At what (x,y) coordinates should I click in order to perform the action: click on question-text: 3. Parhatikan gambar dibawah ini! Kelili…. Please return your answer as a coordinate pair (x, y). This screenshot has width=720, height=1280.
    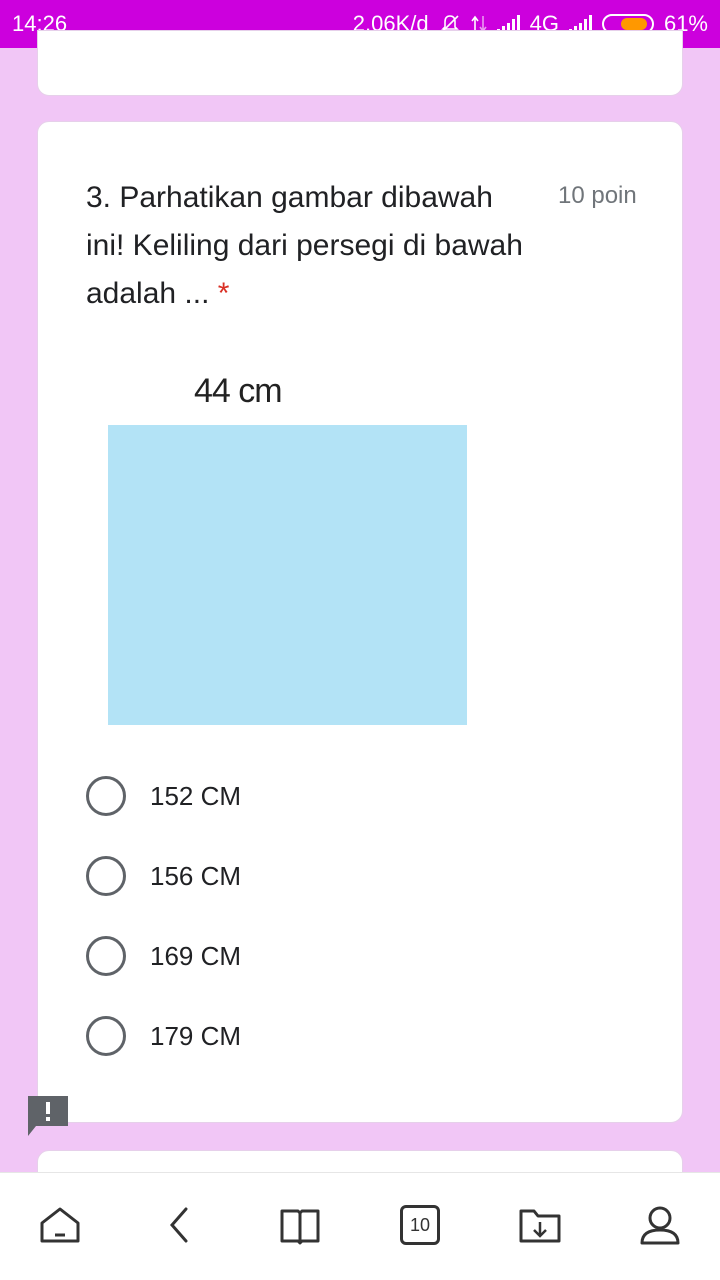
    Looking at the image, I should click on (304, 245).